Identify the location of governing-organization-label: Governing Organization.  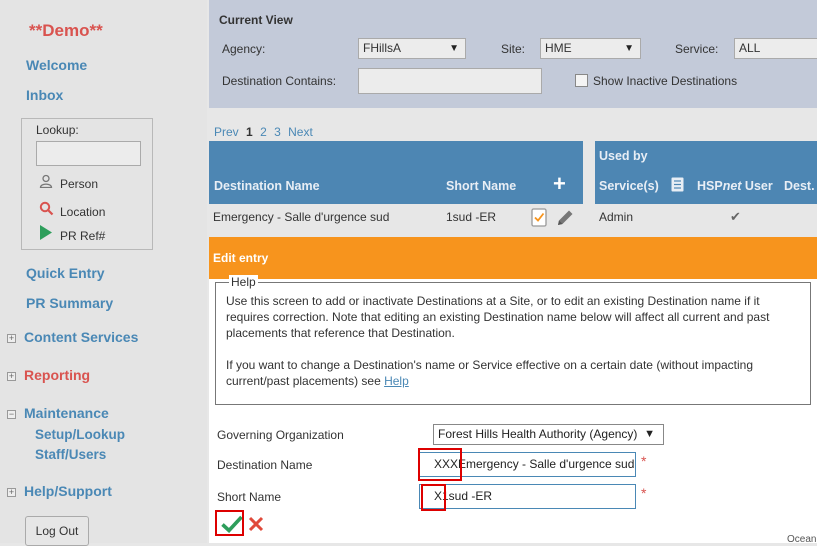
(280, 435).